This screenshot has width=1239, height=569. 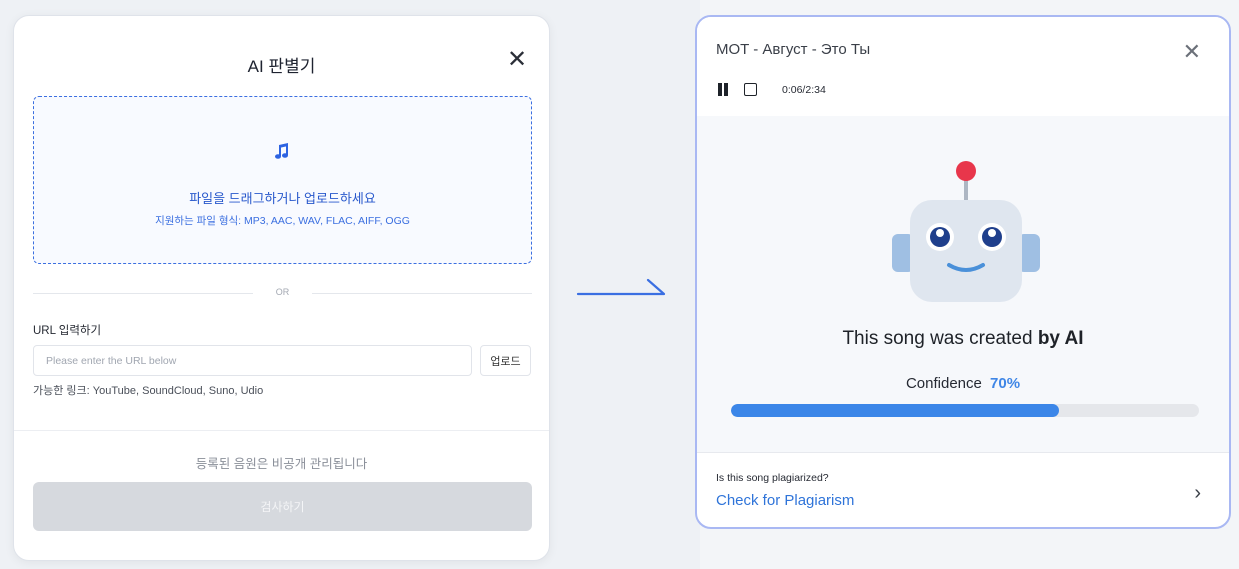 What do you see at coordinates (282, 155) in the screenshot?
I see `music-note-icon` at bounding box center [282, 155].